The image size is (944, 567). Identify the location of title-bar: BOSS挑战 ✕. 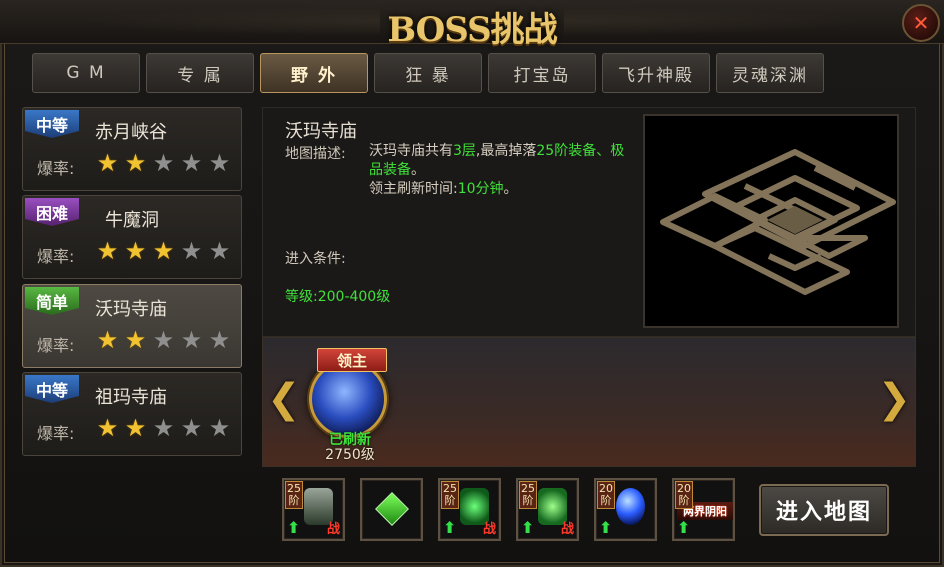
(472, 25).